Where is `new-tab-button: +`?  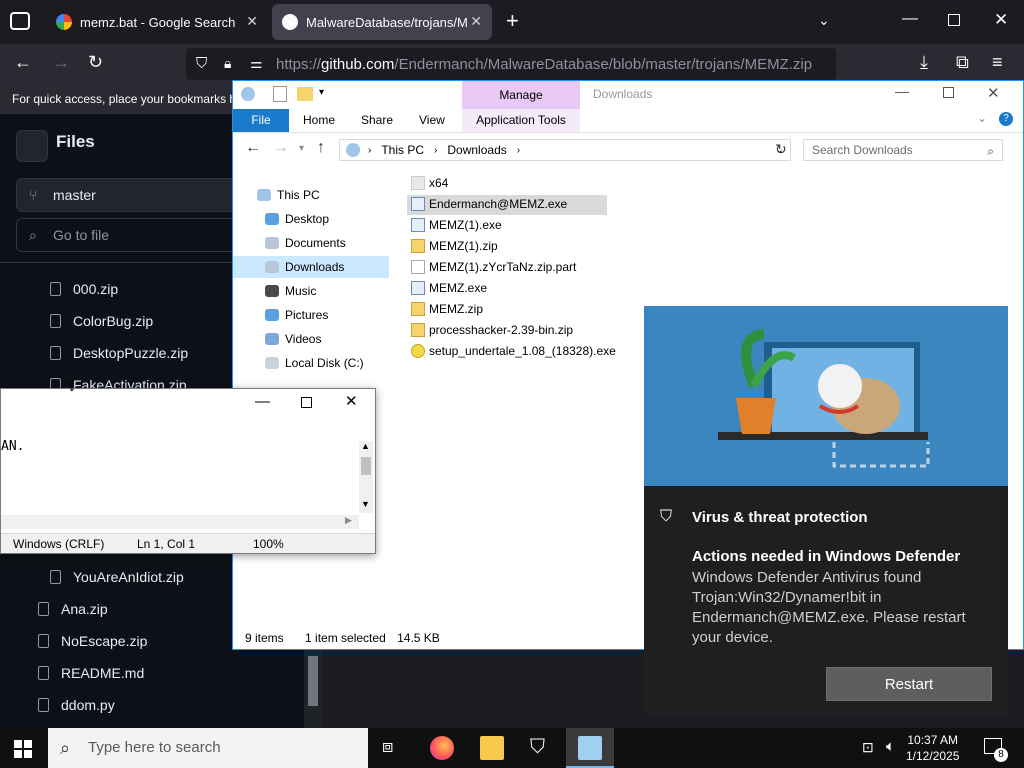 new-tab-button: + is located at coordinates (512, 21).